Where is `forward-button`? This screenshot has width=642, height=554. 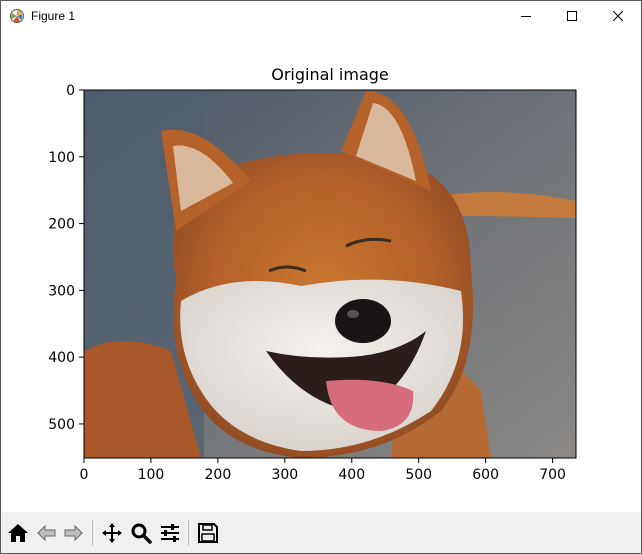
forward-button is located at coordinates (74, 533).